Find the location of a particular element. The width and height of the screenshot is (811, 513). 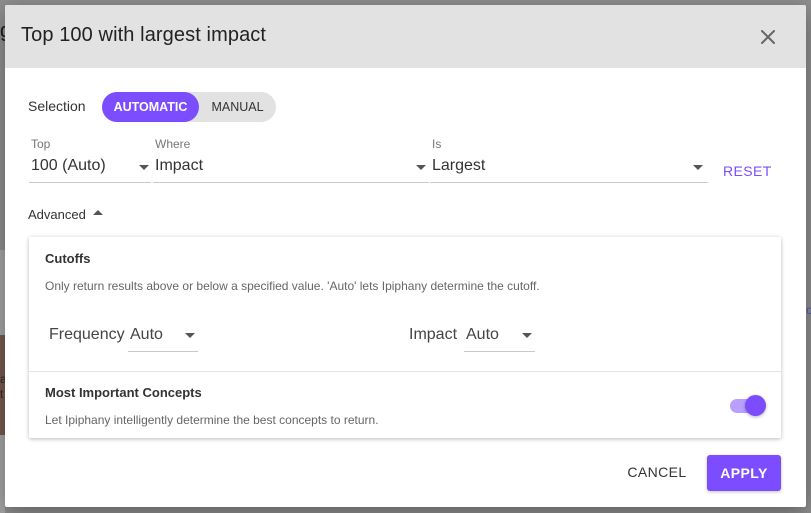

top-label: Top is located at coordinates (41, 144).